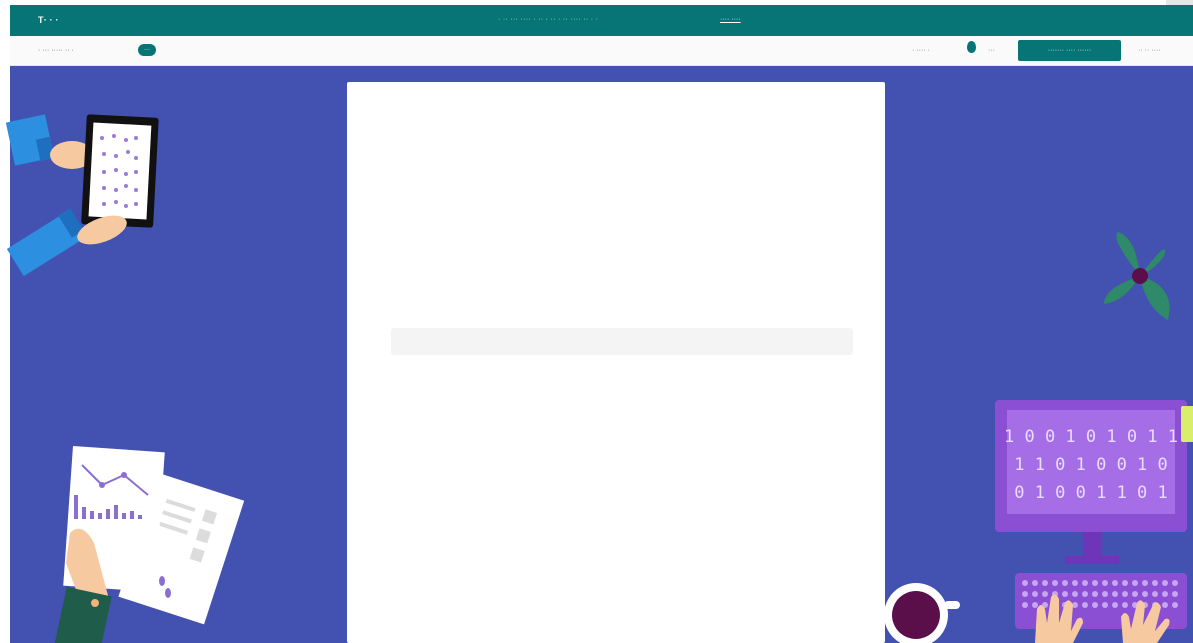  What do you see at coordinates (1149, 50) in the screenshot?
I see `account-menu: ·· ·· ····` at bounding box center [1149, 50].